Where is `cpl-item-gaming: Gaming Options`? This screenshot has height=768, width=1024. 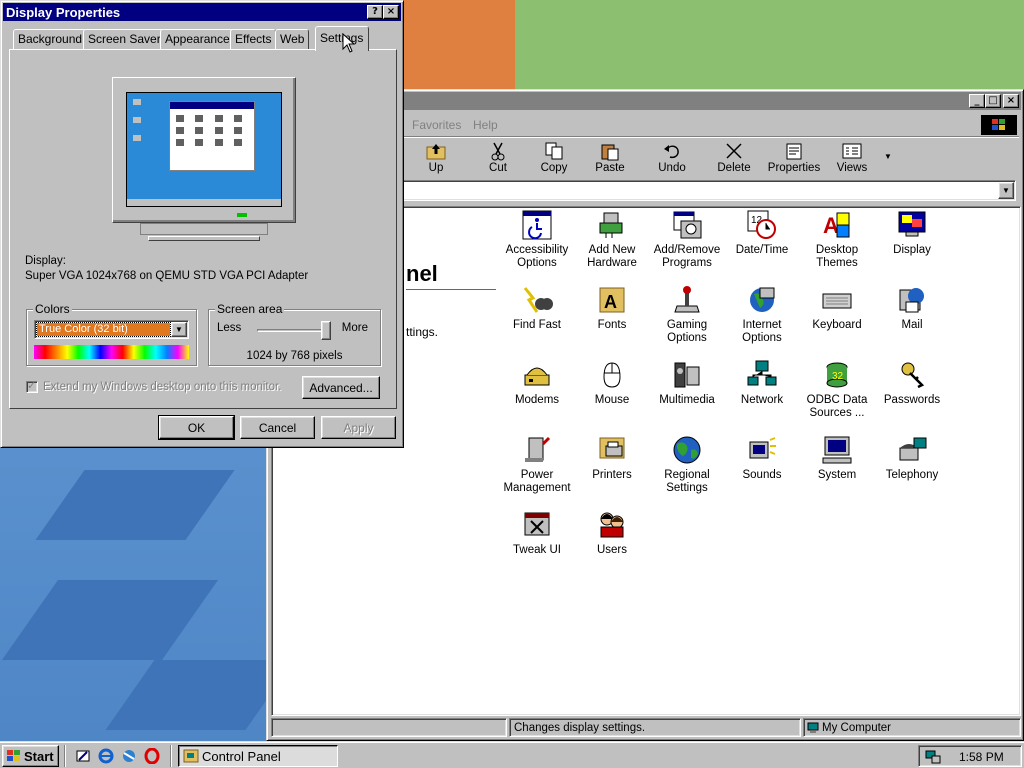 cpl-item-gaming: Gaming Options is located at coordinates (687, 314).